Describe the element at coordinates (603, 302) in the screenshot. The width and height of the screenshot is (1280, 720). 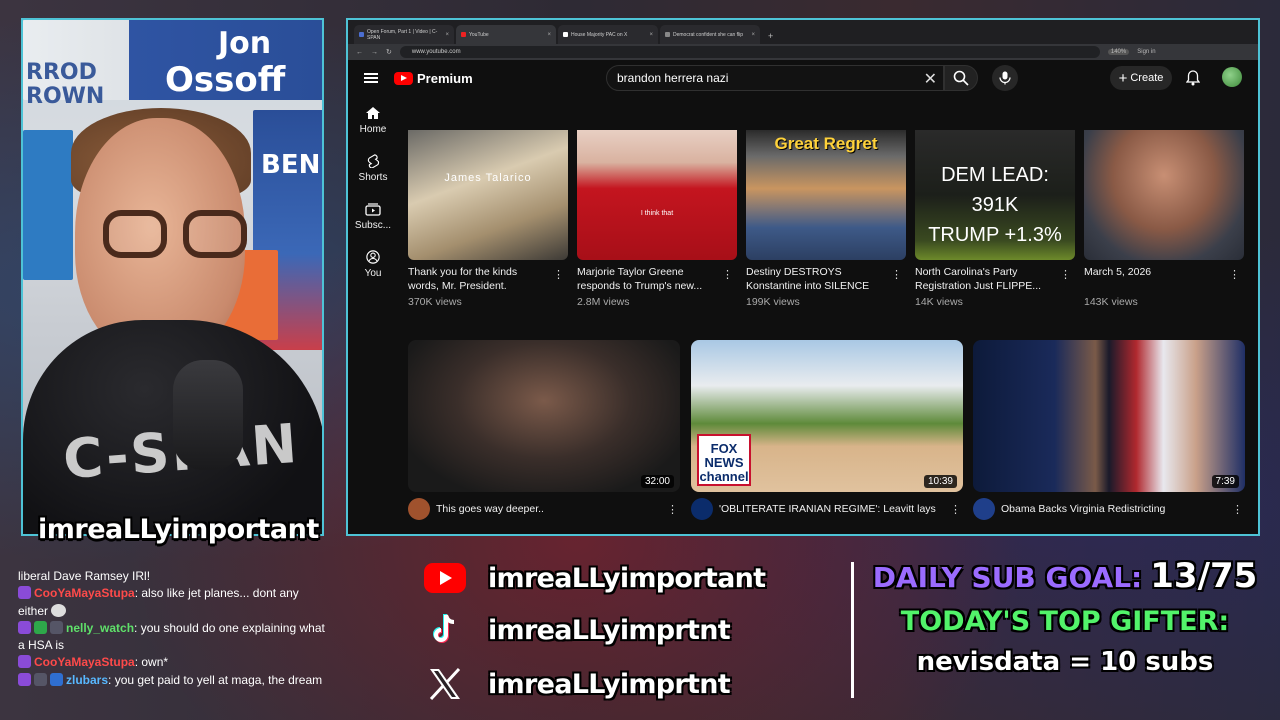
I see `video-views: 2.8M views` at that location.